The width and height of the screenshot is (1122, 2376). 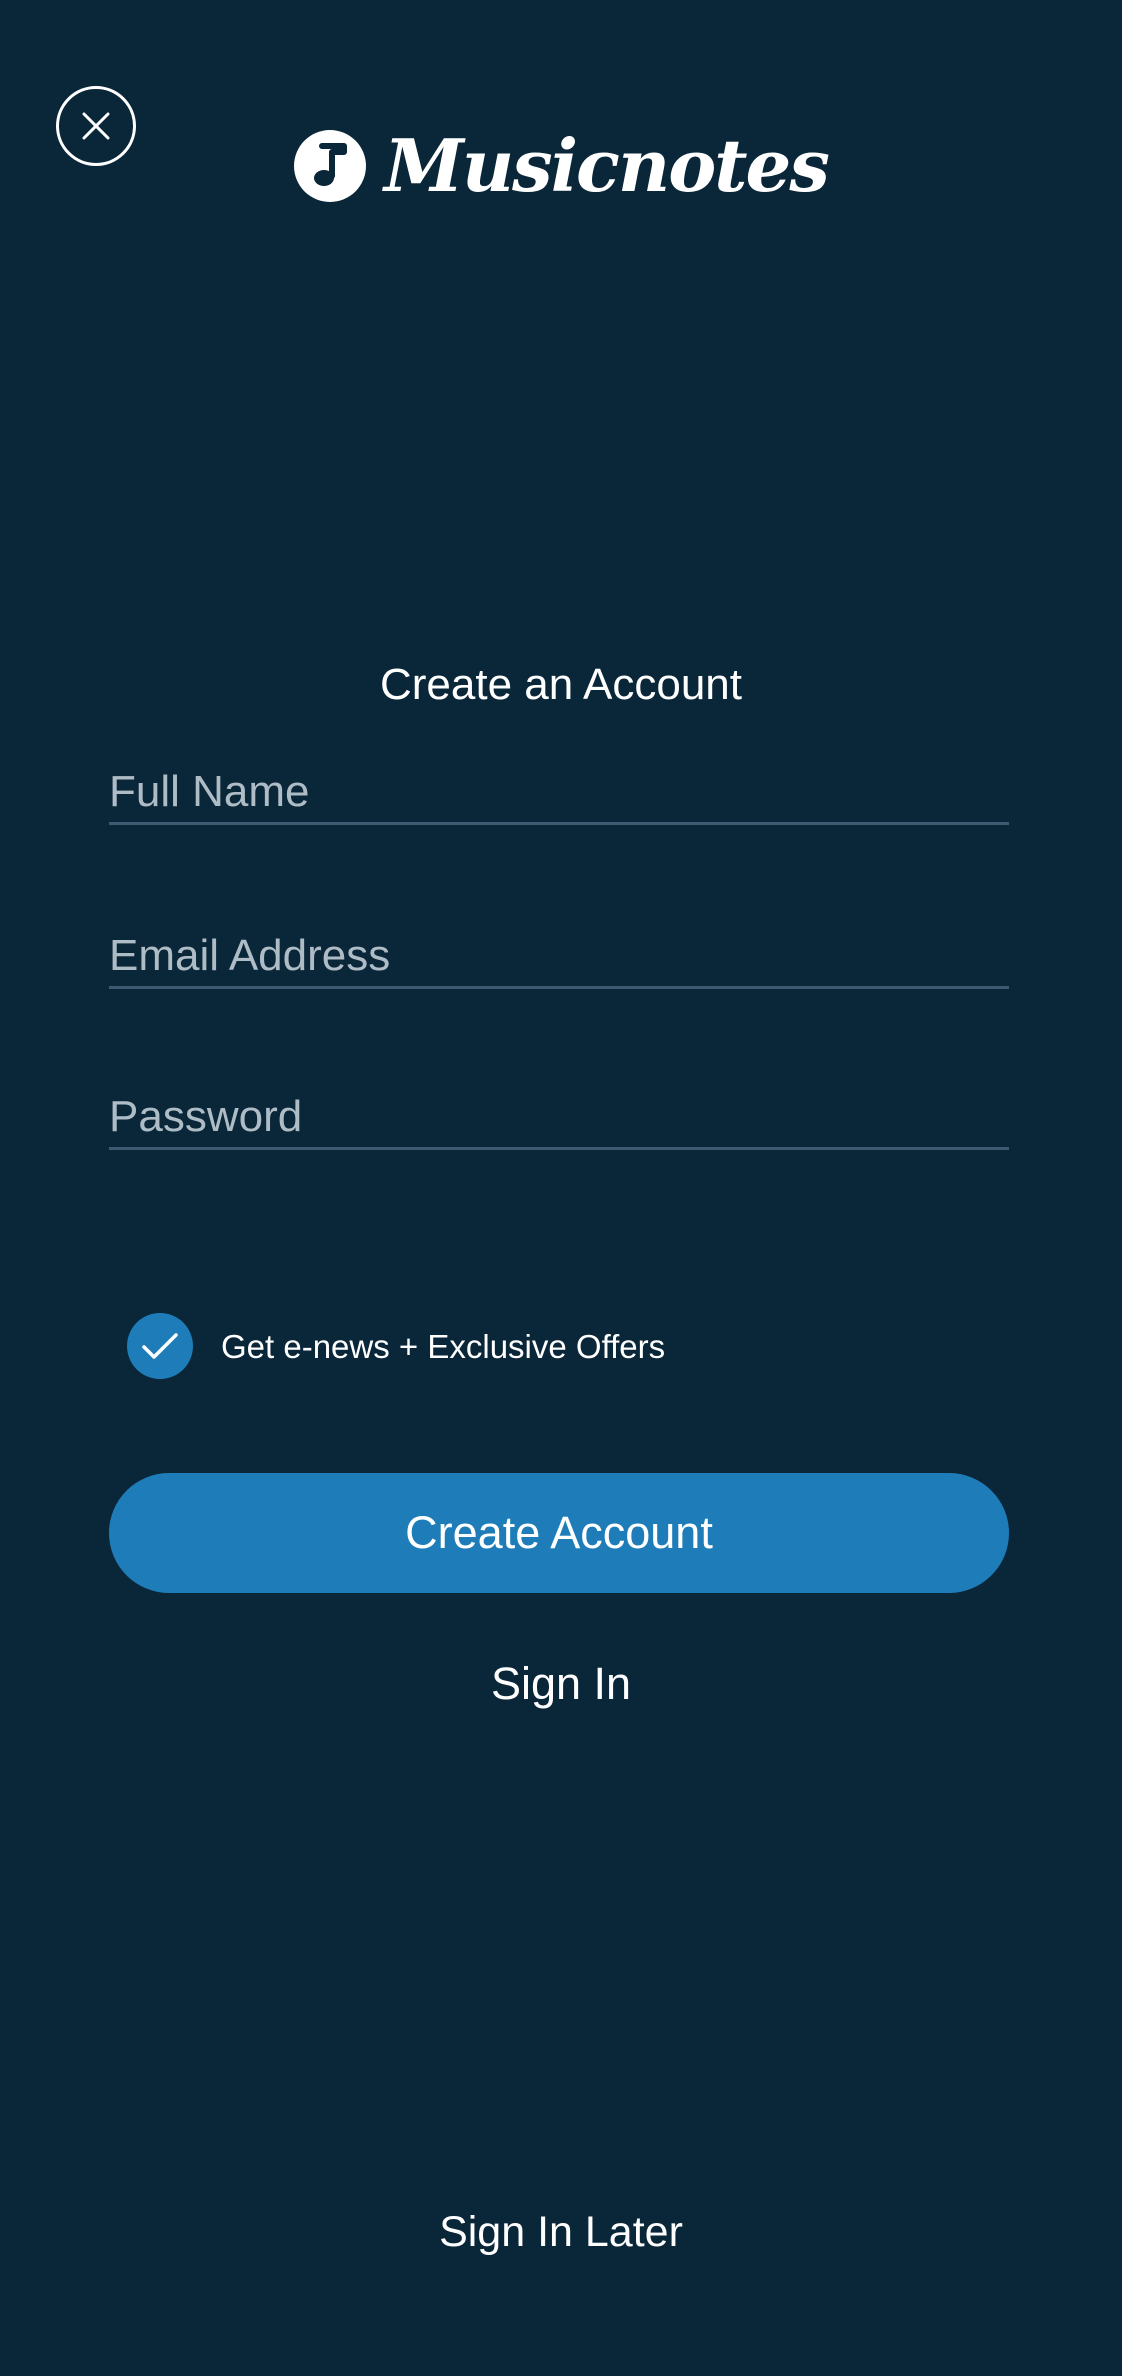 I want to click on create-account-button: Create Account, so click(x=559, y=1533).